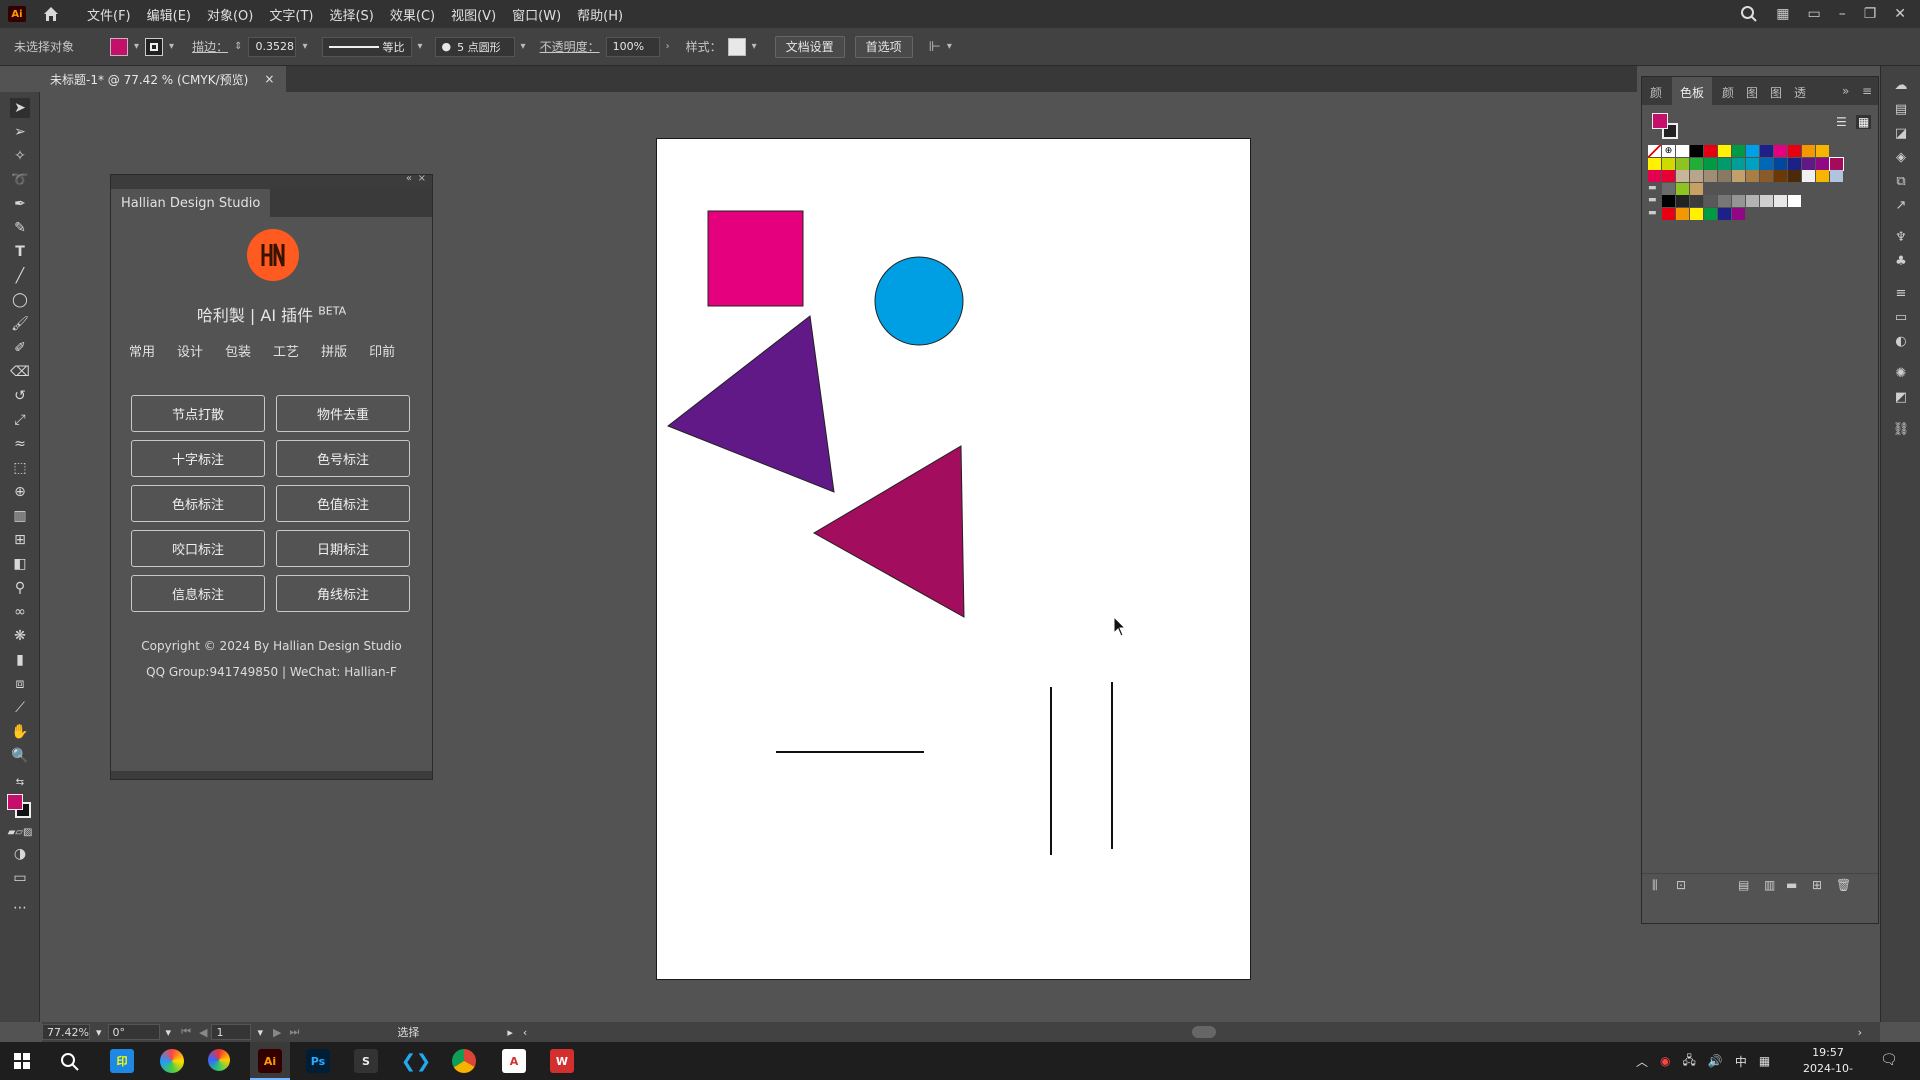 This screenshot has width=1920, height=1080. Describe the element at coordinates (20, 564) in the screenshot. I see `gradient-tool-icon: ◧` at that location.